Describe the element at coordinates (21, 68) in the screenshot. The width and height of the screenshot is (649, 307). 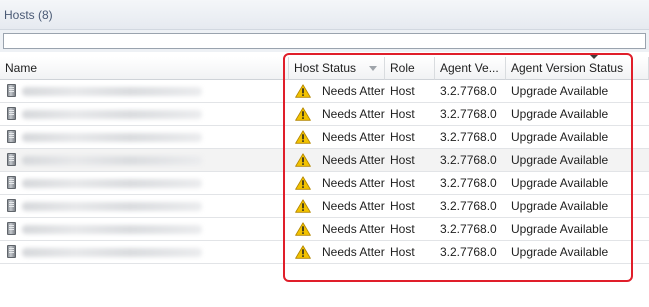
I see `column-header-name-label: Name` at that location.